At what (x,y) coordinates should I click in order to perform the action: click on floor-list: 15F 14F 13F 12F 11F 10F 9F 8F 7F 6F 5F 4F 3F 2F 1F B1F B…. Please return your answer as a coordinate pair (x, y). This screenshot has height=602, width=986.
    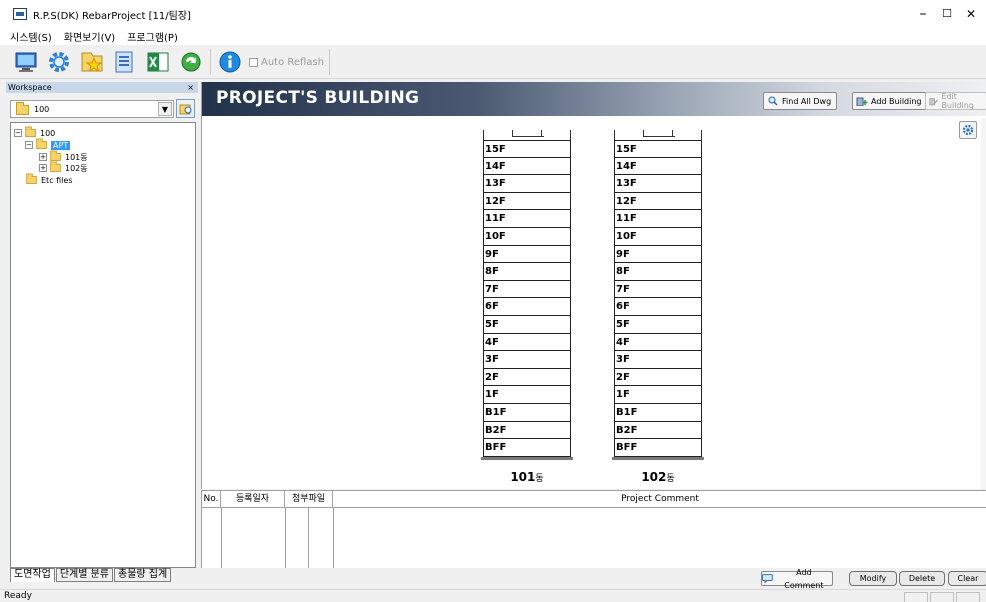
    Looking at the image, I should click on (658, 298).